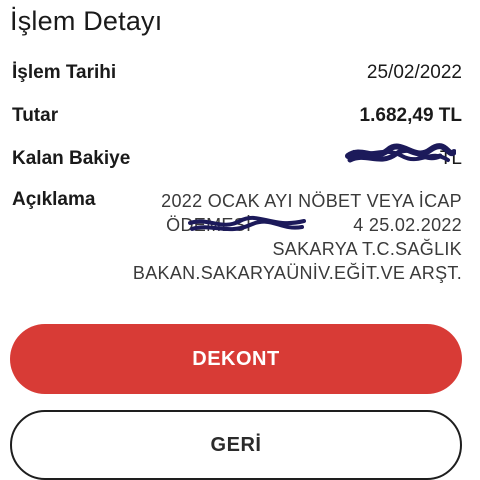 Image resolution: width=480 pixels, height=480 pixels. What do you see at coordinates (86, 21) in the screenshot?
I see `page-title: İşlem Detayı` at bounding box center [86, 21].